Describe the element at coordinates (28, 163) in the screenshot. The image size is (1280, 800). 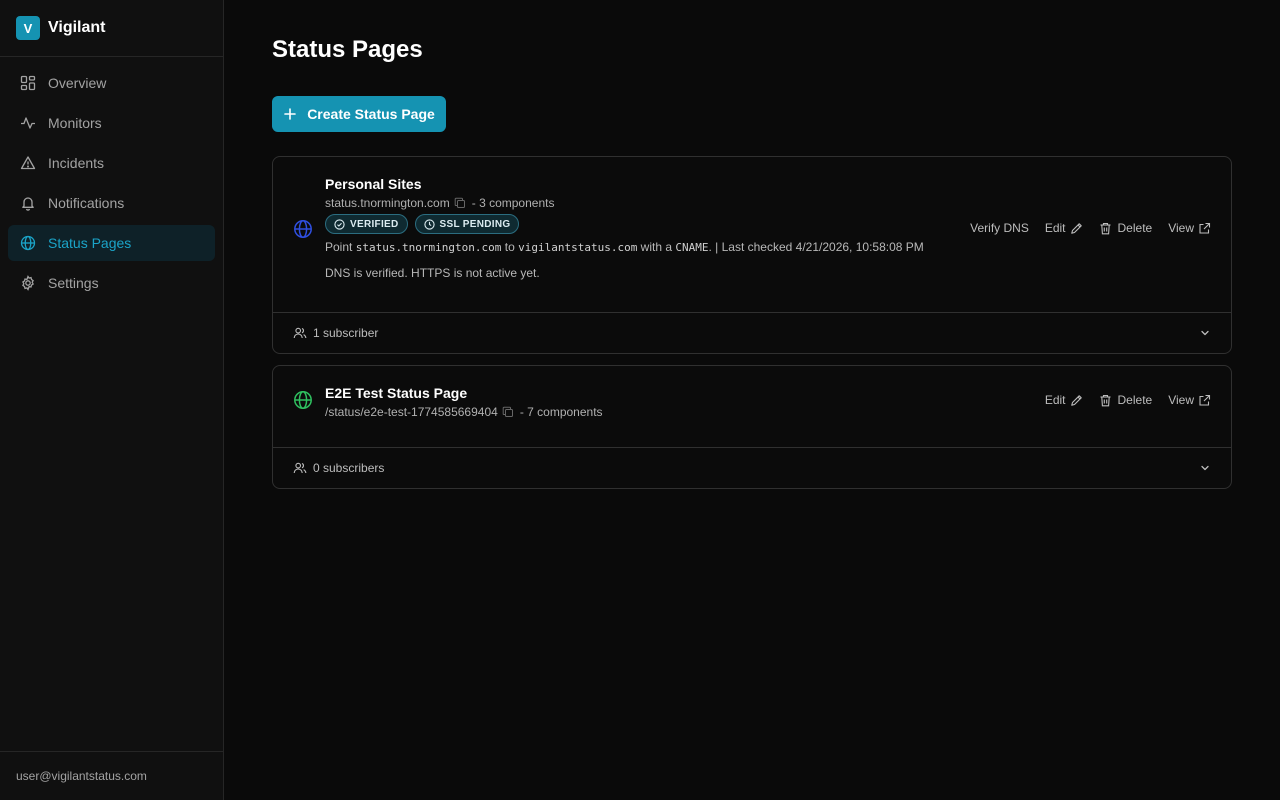
I see `alert-triangle-icon` at that location.